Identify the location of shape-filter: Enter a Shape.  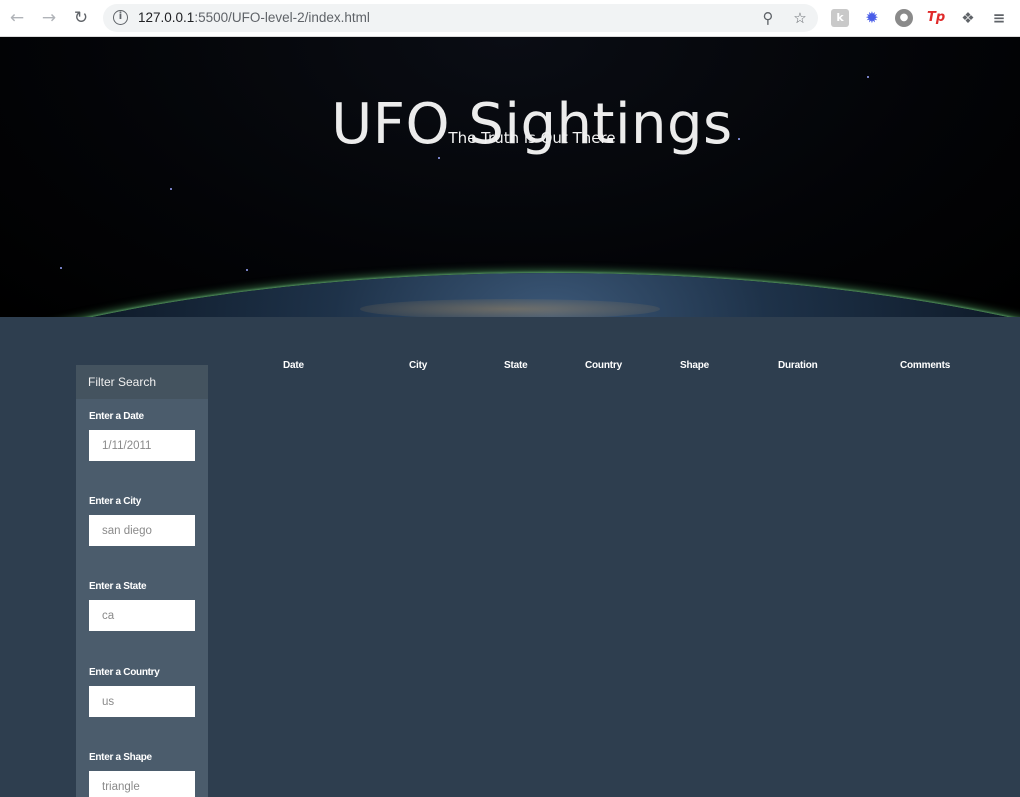
(142, 774).